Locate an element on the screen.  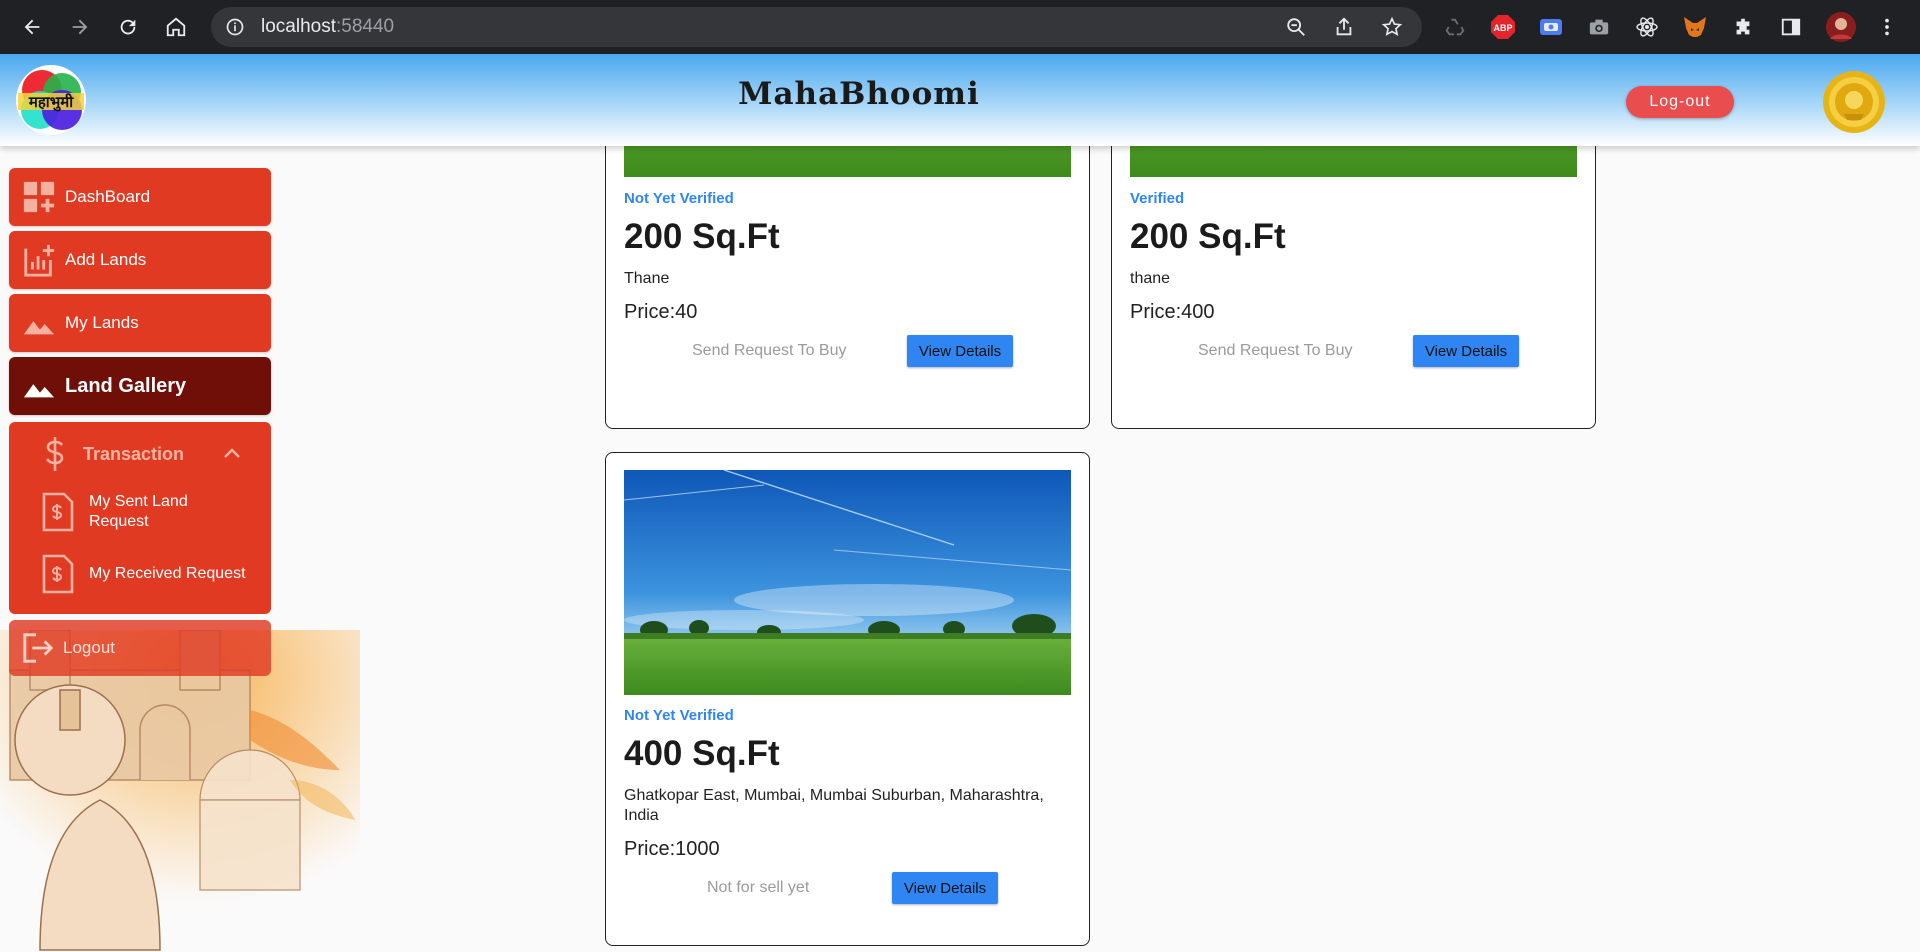
land-area: 400 Sq.Ft is located at coordinates (702, 753).